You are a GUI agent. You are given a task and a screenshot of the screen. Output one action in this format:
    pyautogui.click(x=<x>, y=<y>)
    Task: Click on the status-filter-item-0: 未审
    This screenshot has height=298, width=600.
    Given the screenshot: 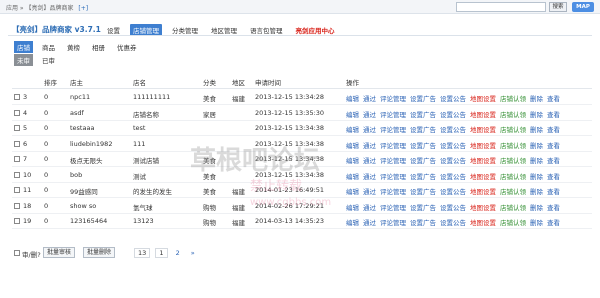 What is the action you would take?
    pyautogui.click(x=23, y=60)
    